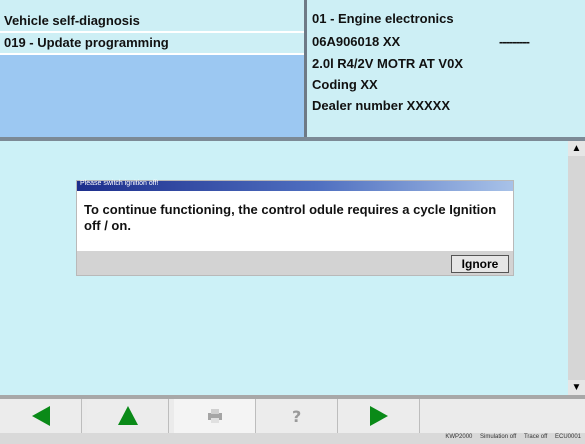  Describe the element at coordinates (576, 148) in the screenshot. I see `scroll-up-icon: ▲` at that location.